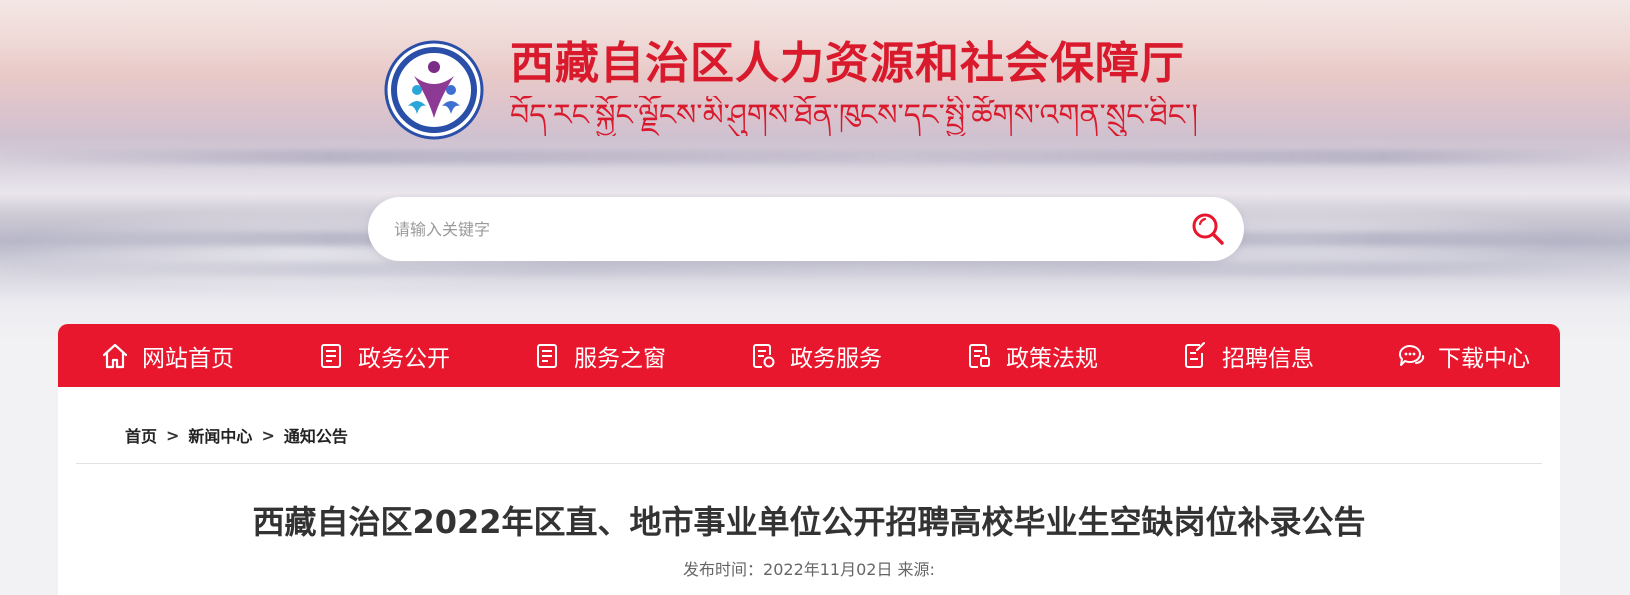 This screenshot has width=1630, height=595. I want to click on policy-icon, so click(979, 355).